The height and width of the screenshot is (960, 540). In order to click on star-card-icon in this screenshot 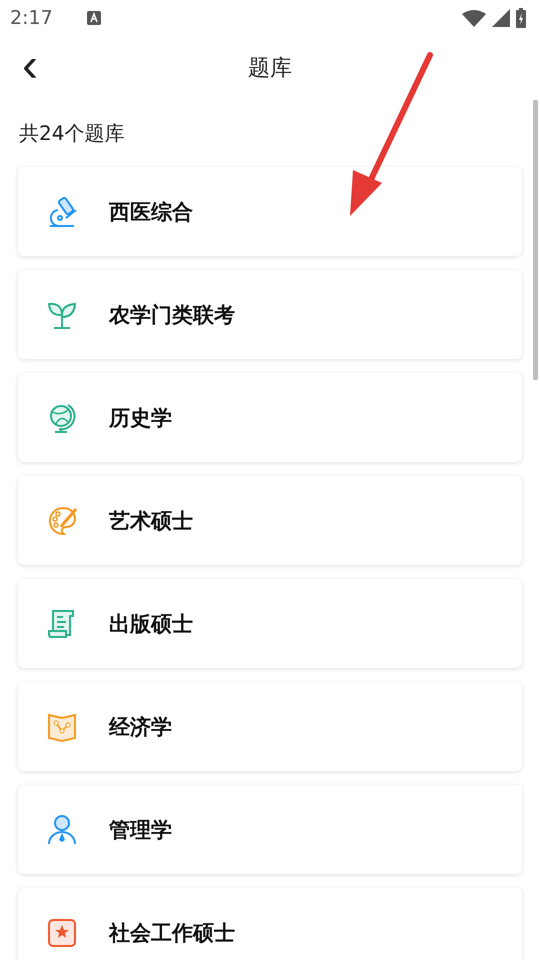, I will do `click(62, 932)`.